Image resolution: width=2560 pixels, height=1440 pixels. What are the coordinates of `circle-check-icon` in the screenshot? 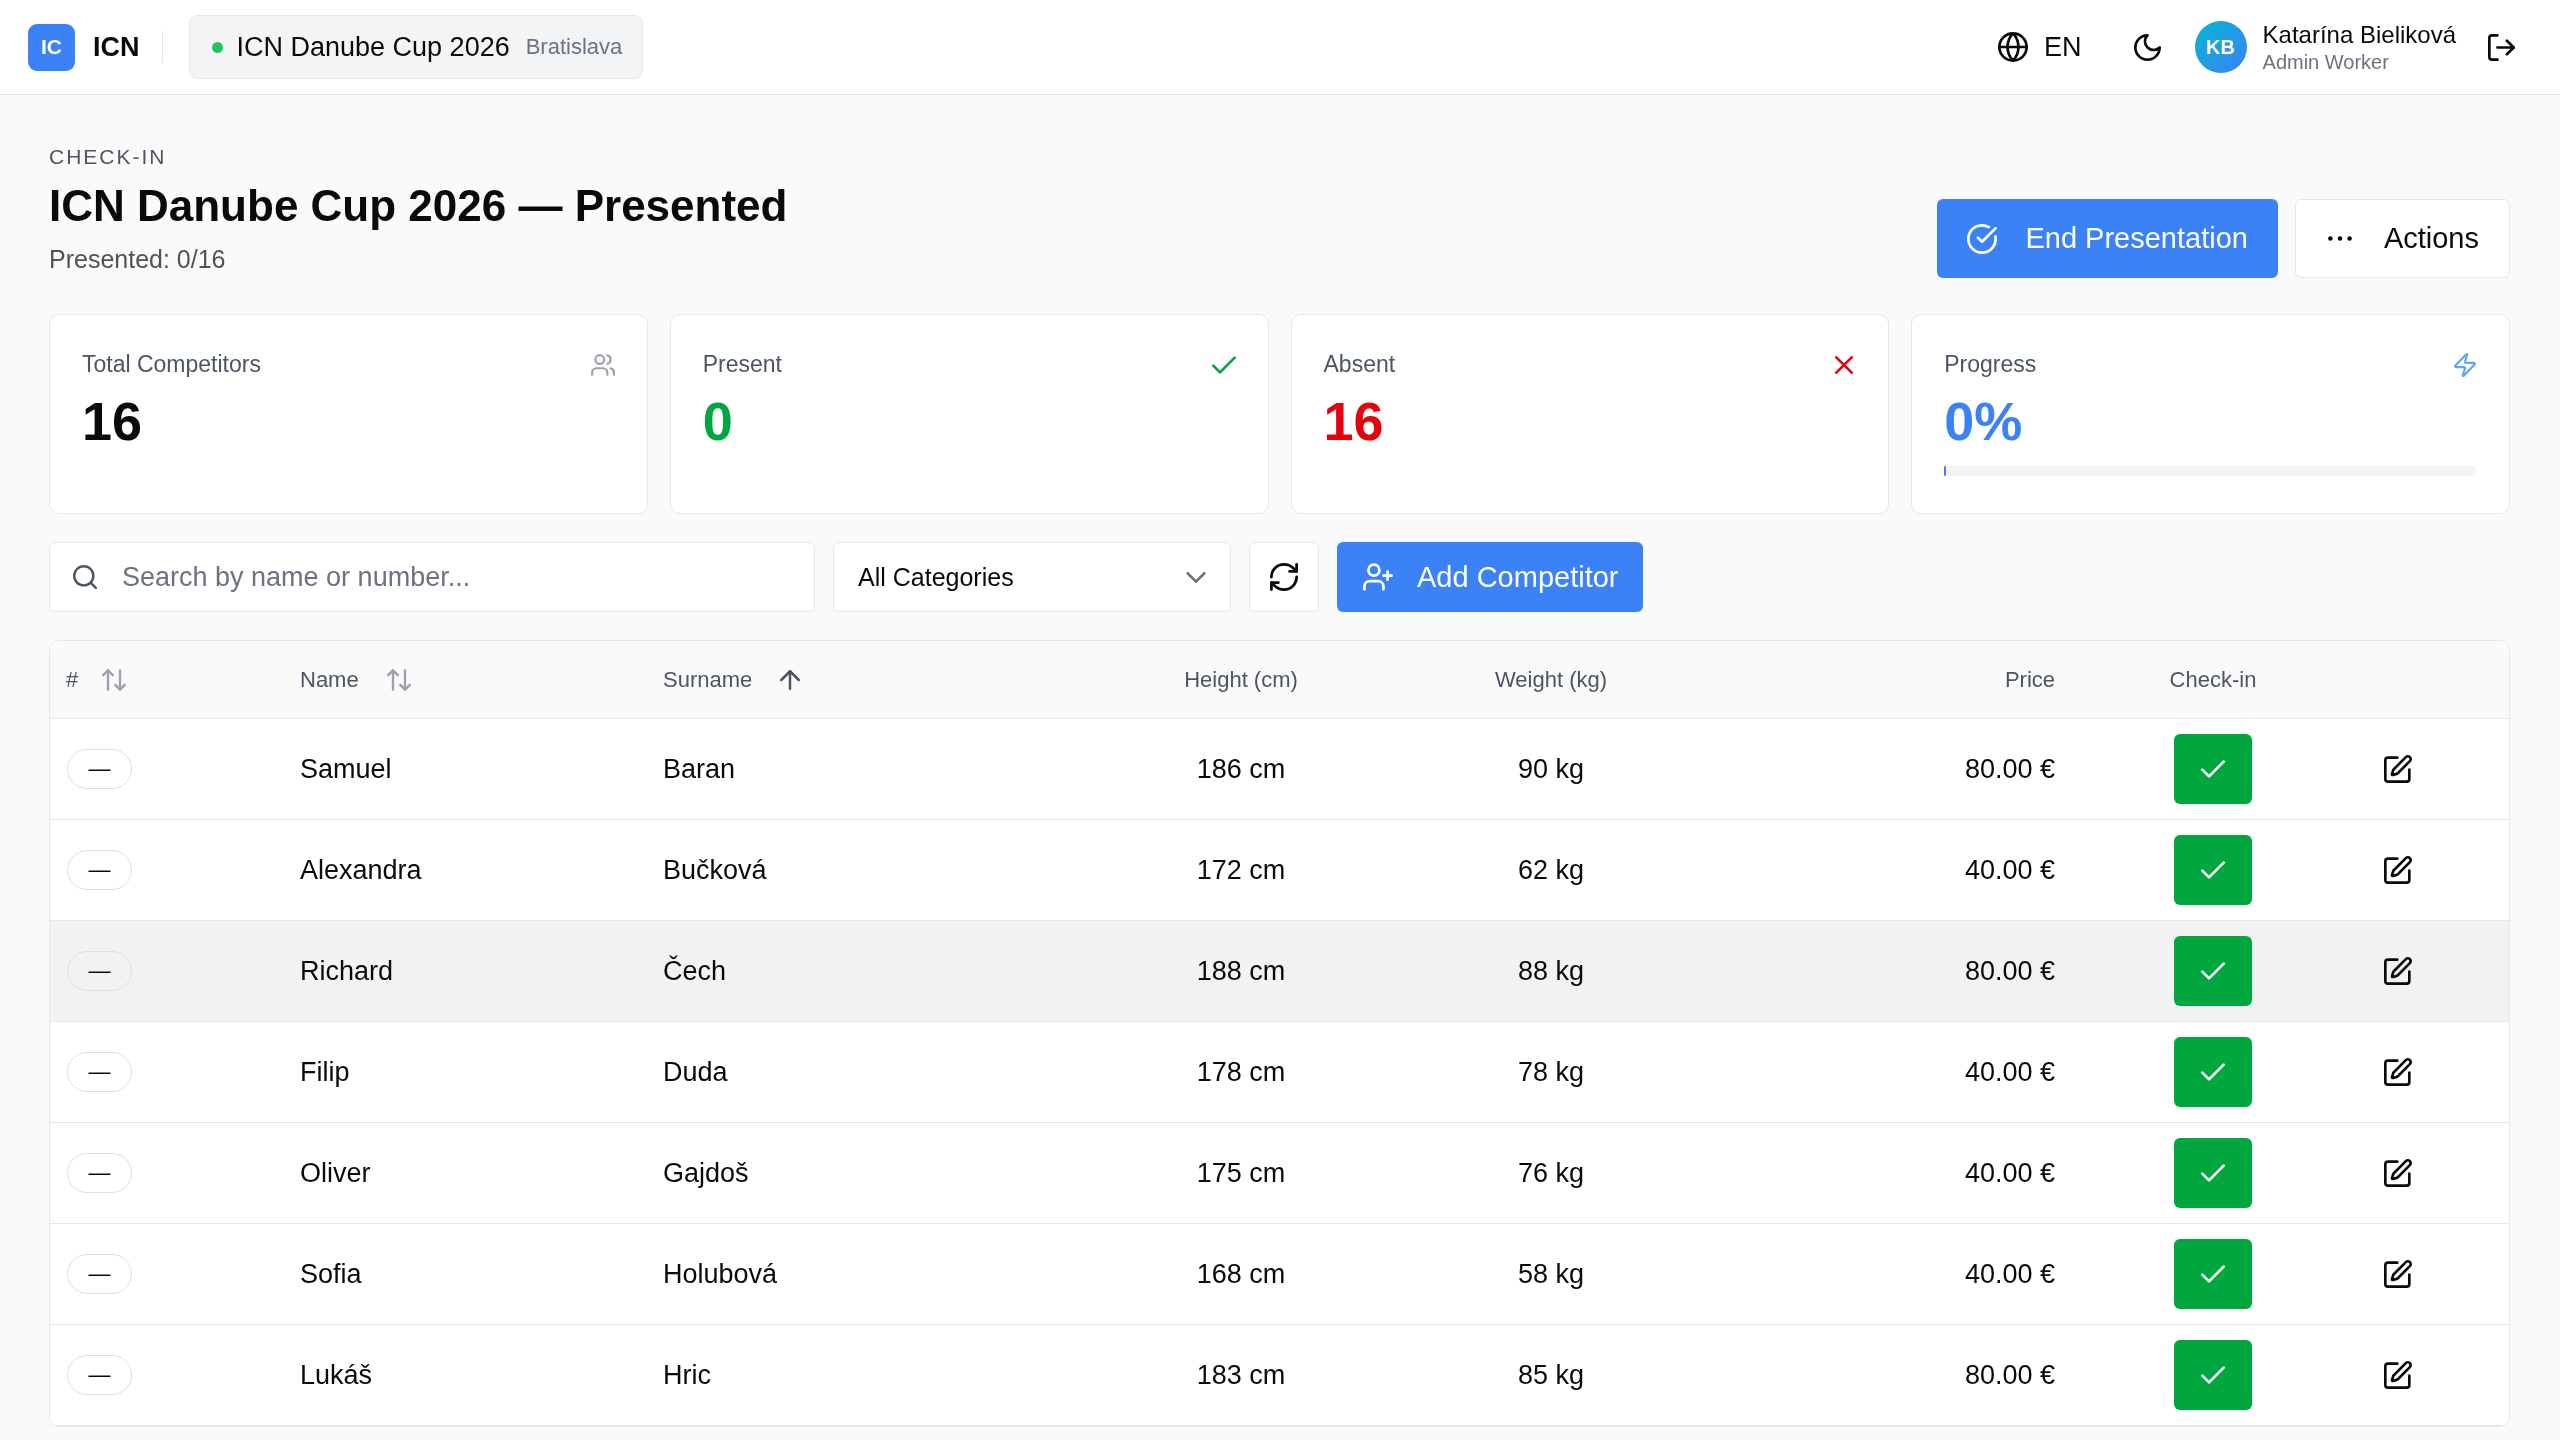 It's located at (1982, 238).